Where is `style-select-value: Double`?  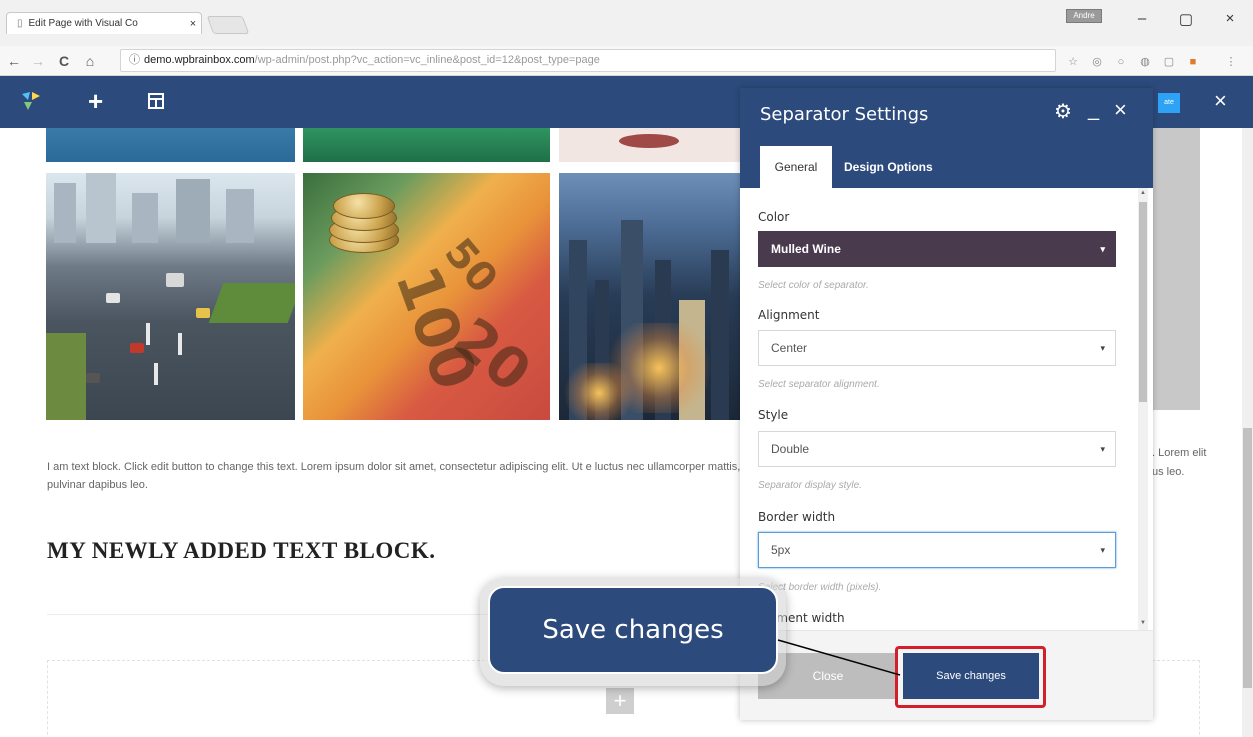 style-select-value: Double is located at coordinates (790, 449).